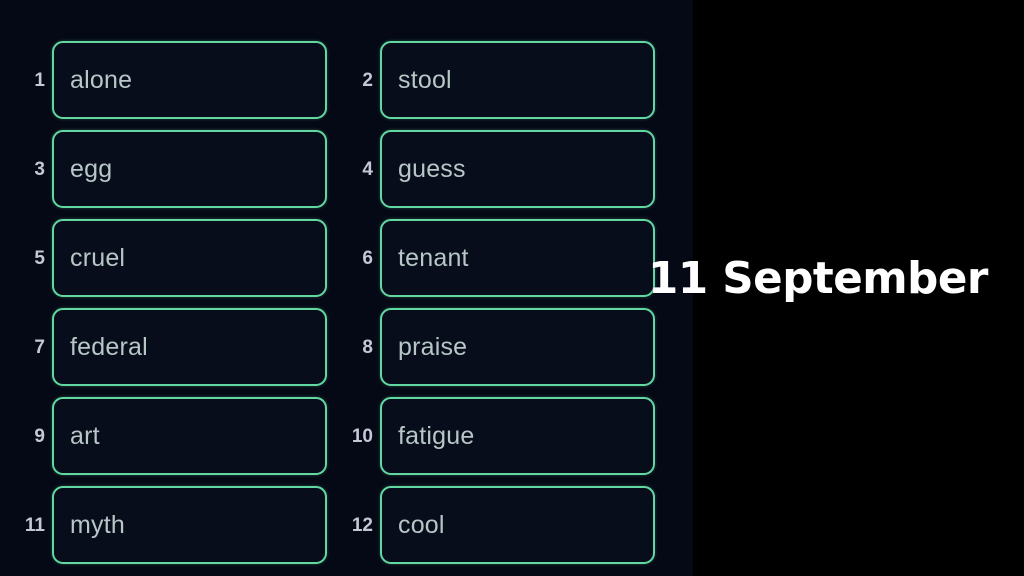 The height and width of the screenshot is (576, 1024). Describe the element at coordinates (189, 436) in the screenshot. I see `word-input-box: art` at that location.